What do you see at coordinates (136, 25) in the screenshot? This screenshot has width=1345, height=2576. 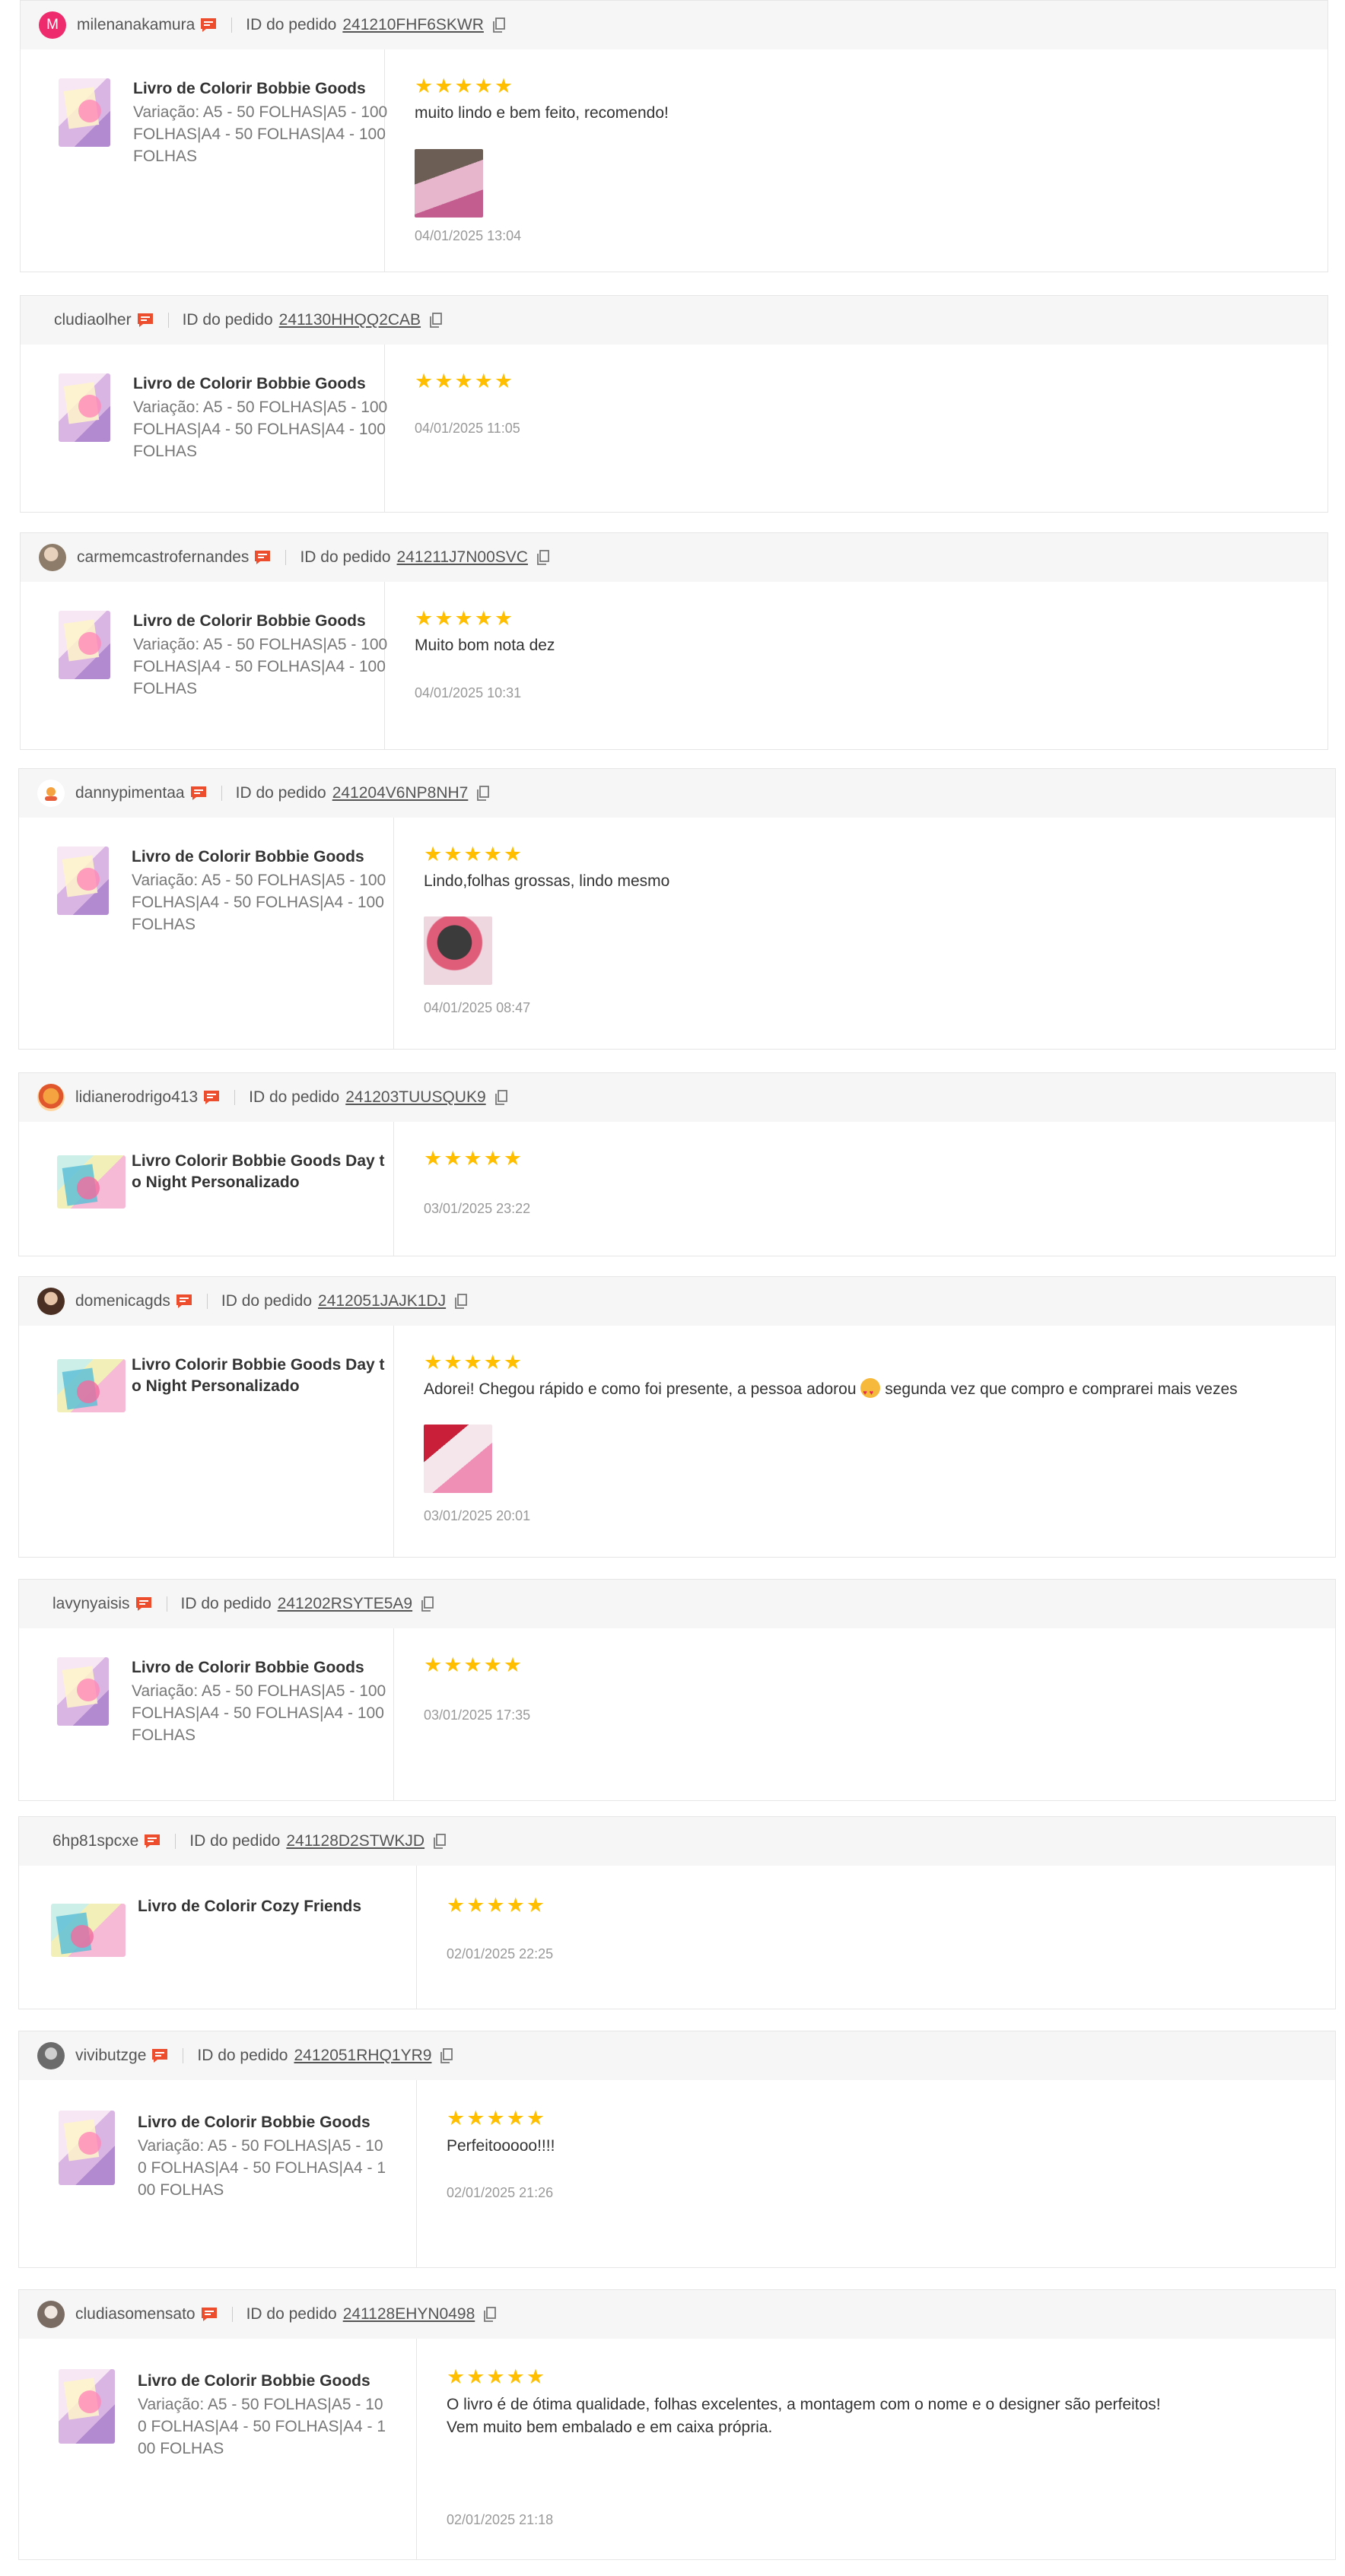 I see `username-link: milenanakamura` at bounding box center [136, 25].